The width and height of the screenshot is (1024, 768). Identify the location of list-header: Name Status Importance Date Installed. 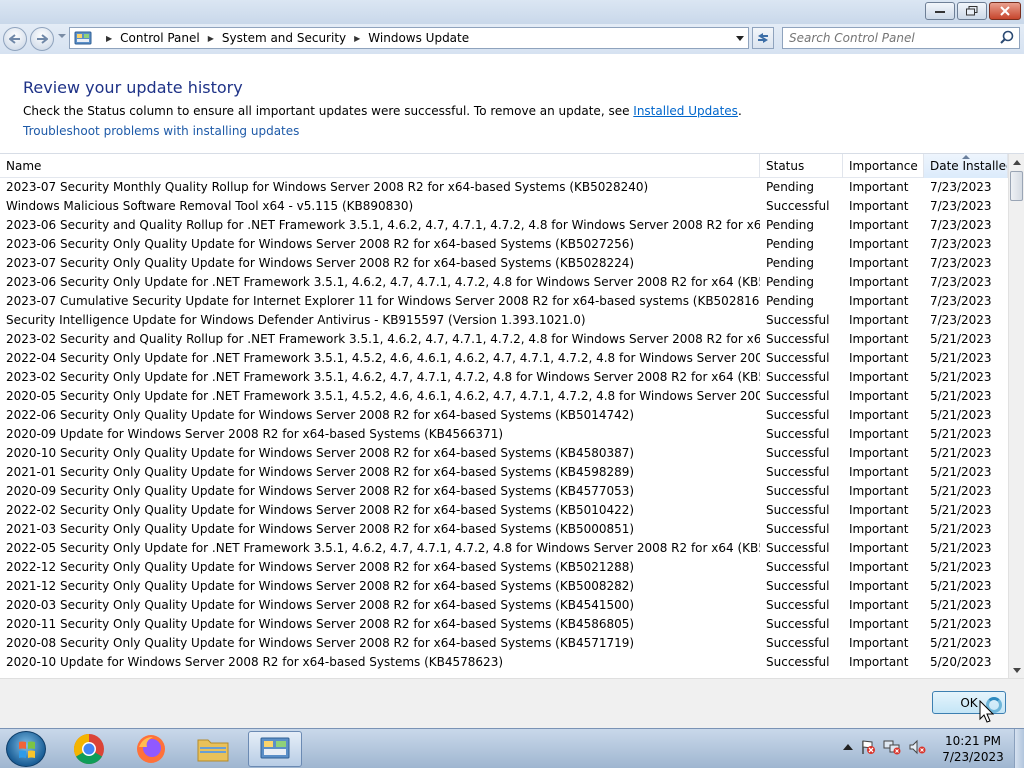
(504, 166).